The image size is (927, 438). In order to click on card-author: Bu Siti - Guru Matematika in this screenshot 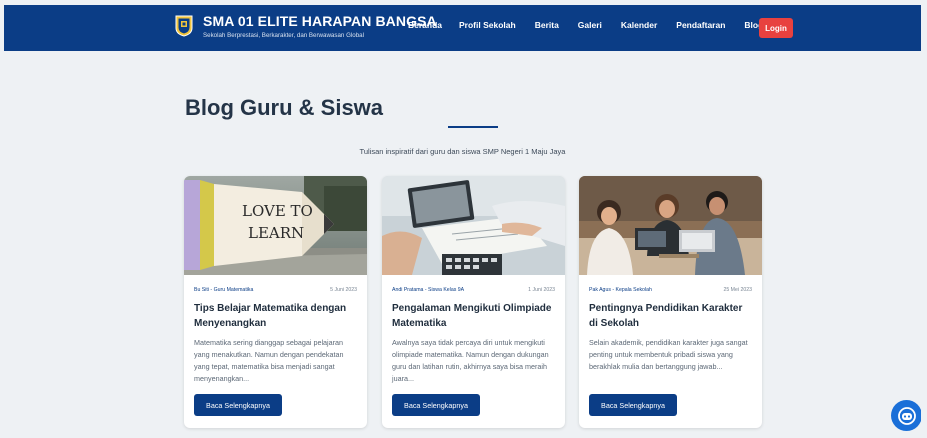, I will do `click(224, 290)`.